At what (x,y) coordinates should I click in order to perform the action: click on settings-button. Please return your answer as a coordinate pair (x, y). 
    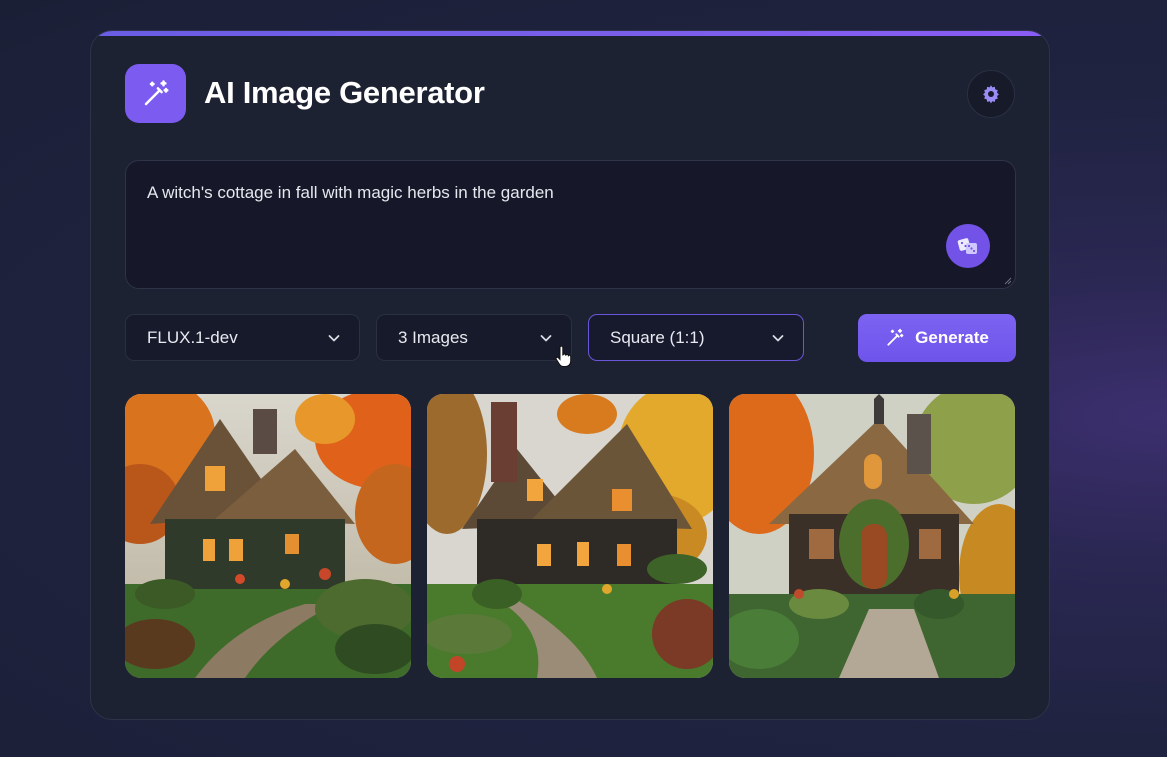
    Looking at the image, I should click on (991, 94).